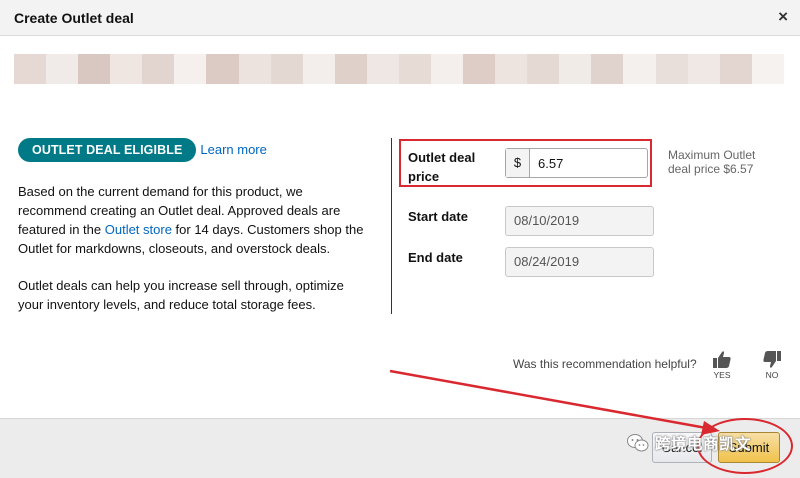 The width and height of the screenshot is (800, 478). I want to click on end-date-field: 08/24/2019, so click(579, 262).